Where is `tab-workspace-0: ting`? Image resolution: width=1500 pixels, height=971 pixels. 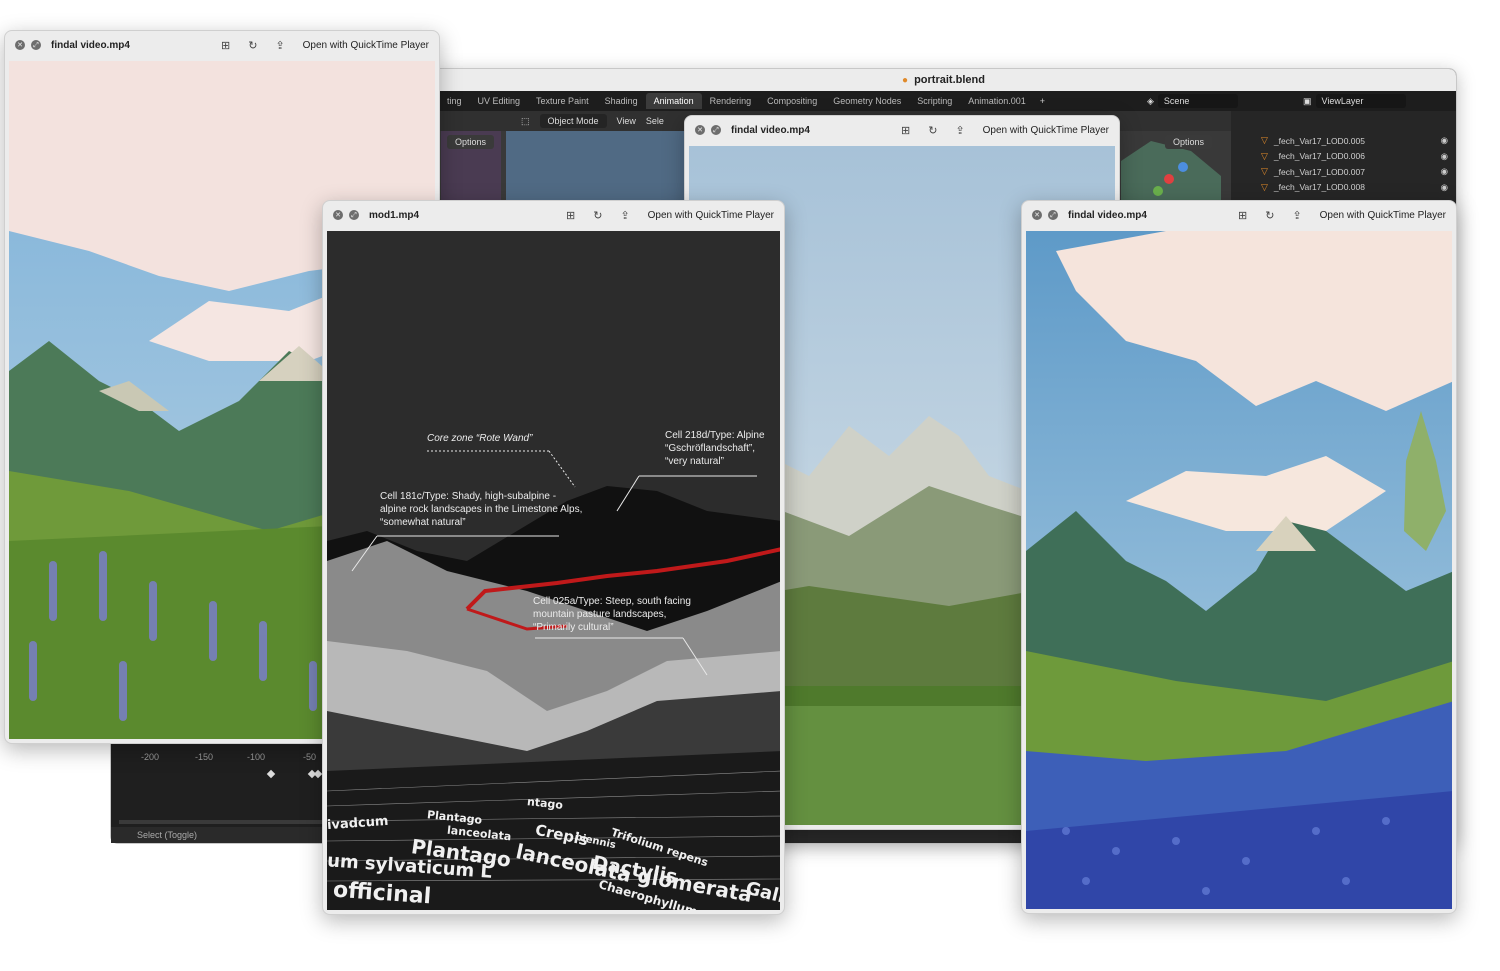
tab-workspace-0: ting is located at coordinates (454, 101).